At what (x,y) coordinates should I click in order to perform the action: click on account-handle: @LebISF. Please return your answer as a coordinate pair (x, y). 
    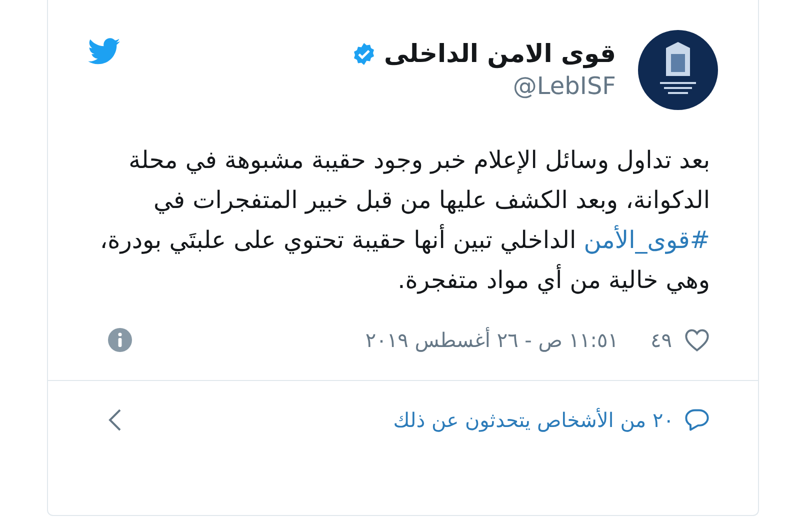
    Looking at the image, I should click on (484, 86).